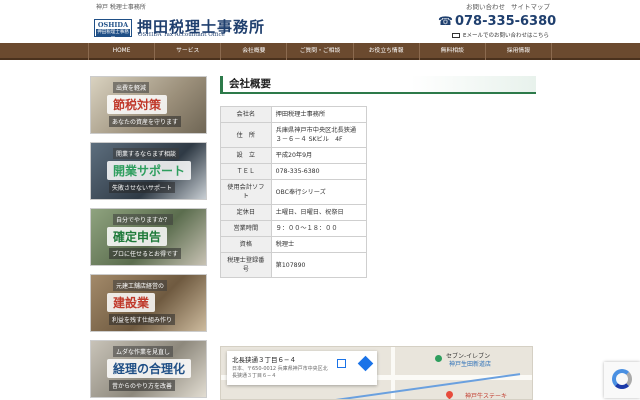 This screenshot has width=640, height=400. What do you see at coordinates (181, 35) in the screenshot?
I see `site-subtitle: OSHIDA Tax Accountant Office` at bounding box center [181, 35].